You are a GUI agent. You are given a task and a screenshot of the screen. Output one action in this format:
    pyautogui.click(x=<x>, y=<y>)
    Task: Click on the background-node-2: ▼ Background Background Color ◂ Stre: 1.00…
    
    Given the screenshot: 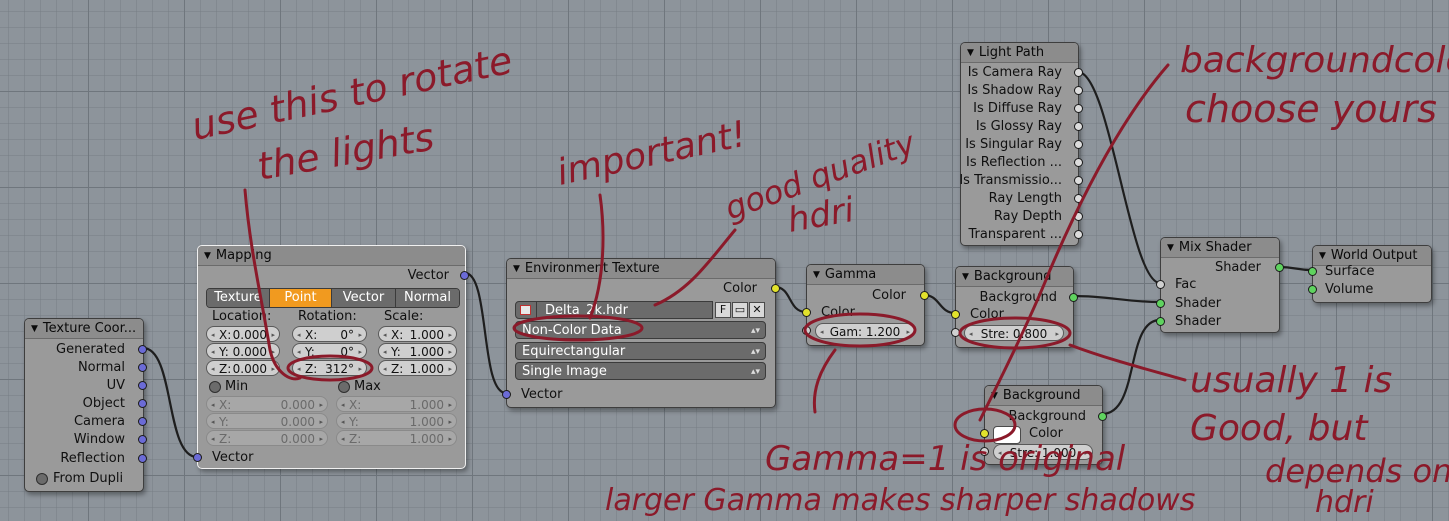 What is the action you would take?
    pyautogui.click(x=1043, y=425)
    